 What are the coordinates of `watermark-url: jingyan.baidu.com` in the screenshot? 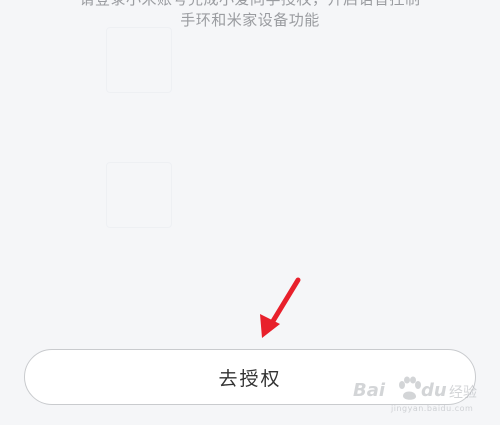 It's located at (432, 408).